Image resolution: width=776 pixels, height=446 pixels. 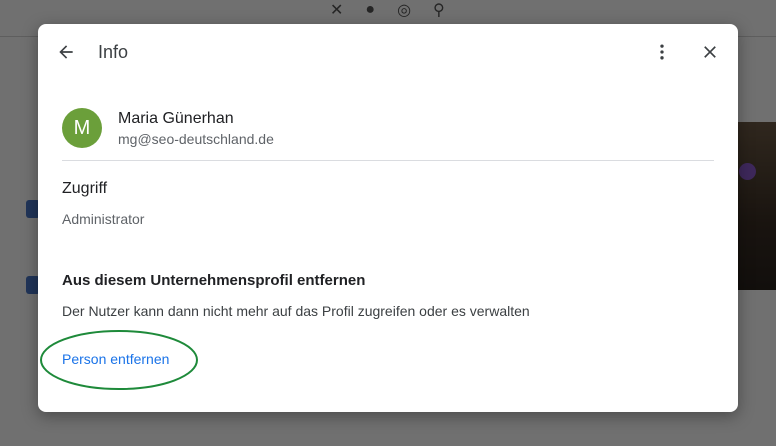 I want to click on dialog-title: Info, so click(x=113, y=52).